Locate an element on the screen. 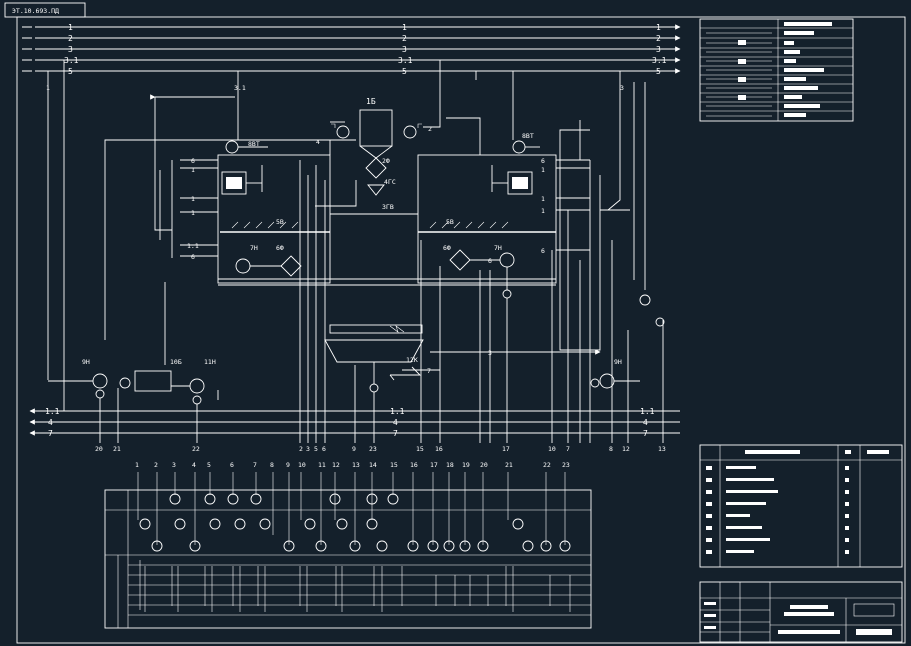 The image size is (911, 646). pipe-number: 13 is located at coordinates (662, 449).